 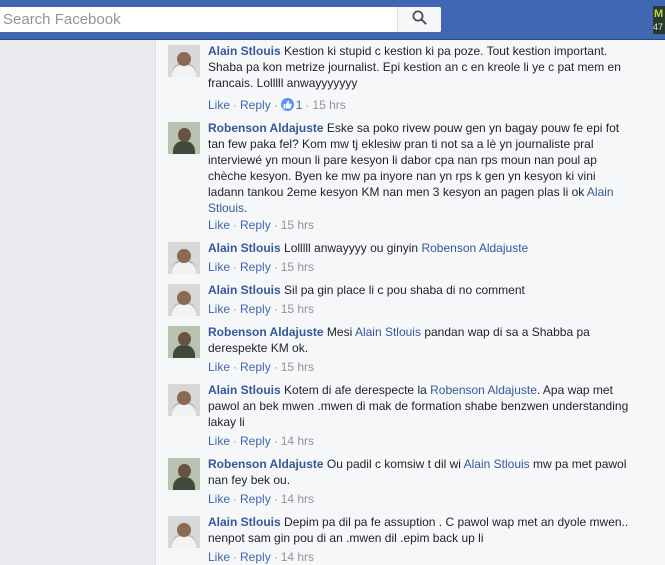 What do you see at coordinates (658, 27) in the screenshot?
I see `corner-thumbnail-number: 47` at bounding box center [658, 27].